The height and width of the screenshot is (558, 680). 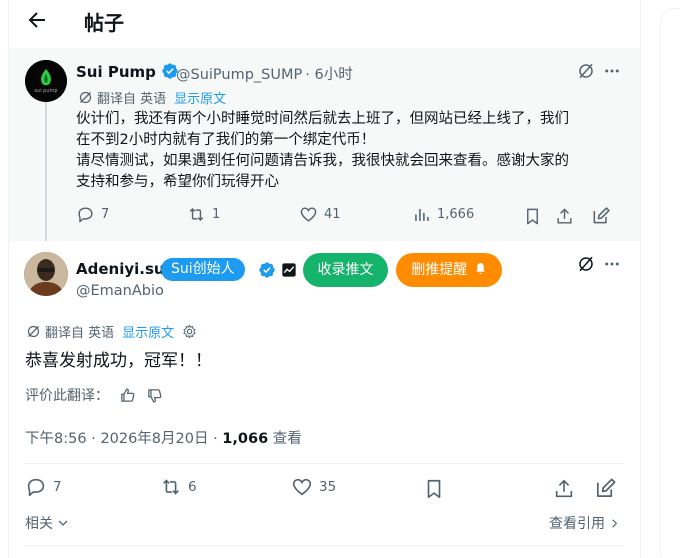 What do you see at coordinates (615, 523) in the screenshot?
I see `chevron-right-icon` at bounding box center [615, 523].